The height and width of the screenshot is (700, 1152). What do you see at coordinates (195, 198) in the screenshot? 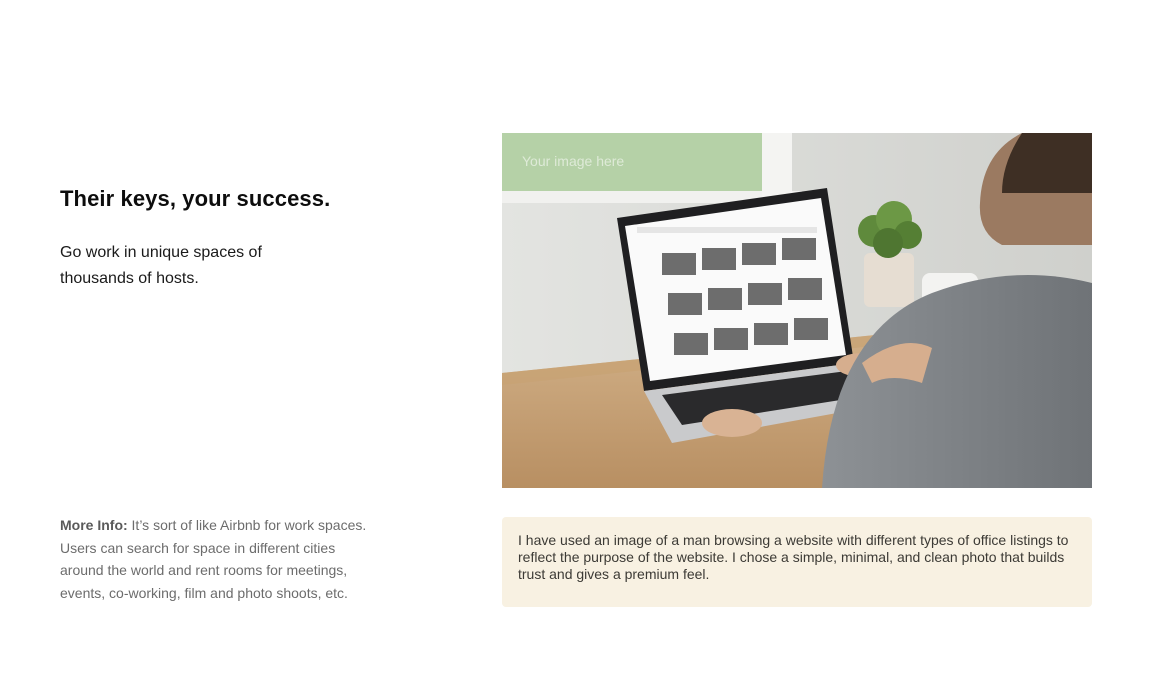
I see `hero-title: Their keys, your success.` at bounding box center [195, 198].